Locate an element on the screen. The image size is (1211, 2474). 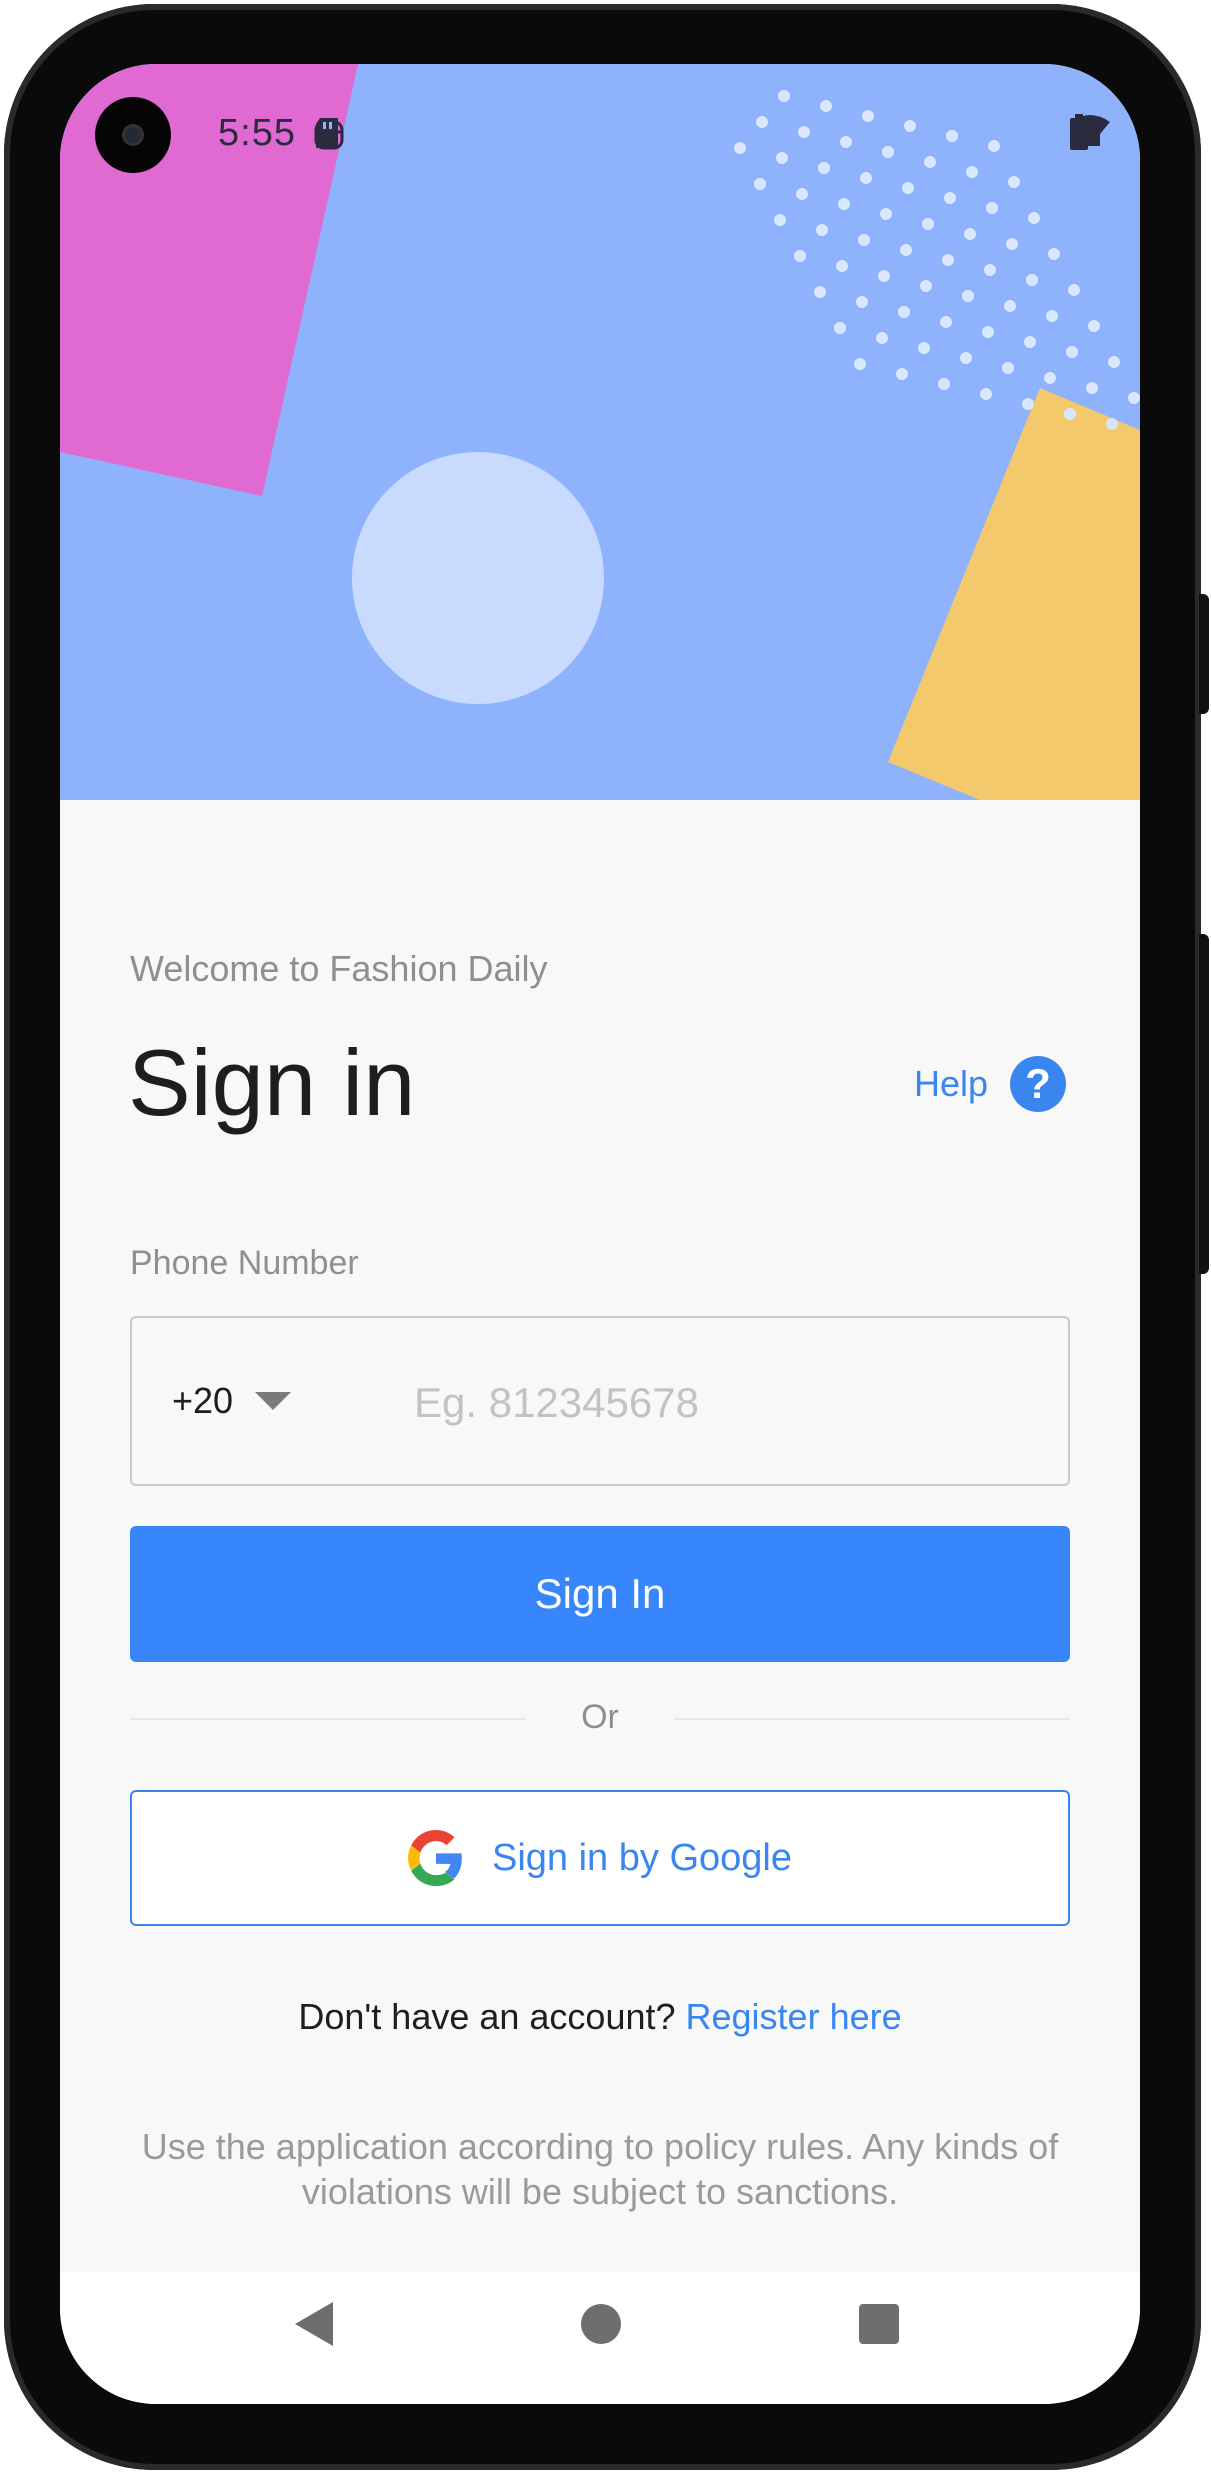
help-circle-icon: ? is located at coordinates (1038, 1084).